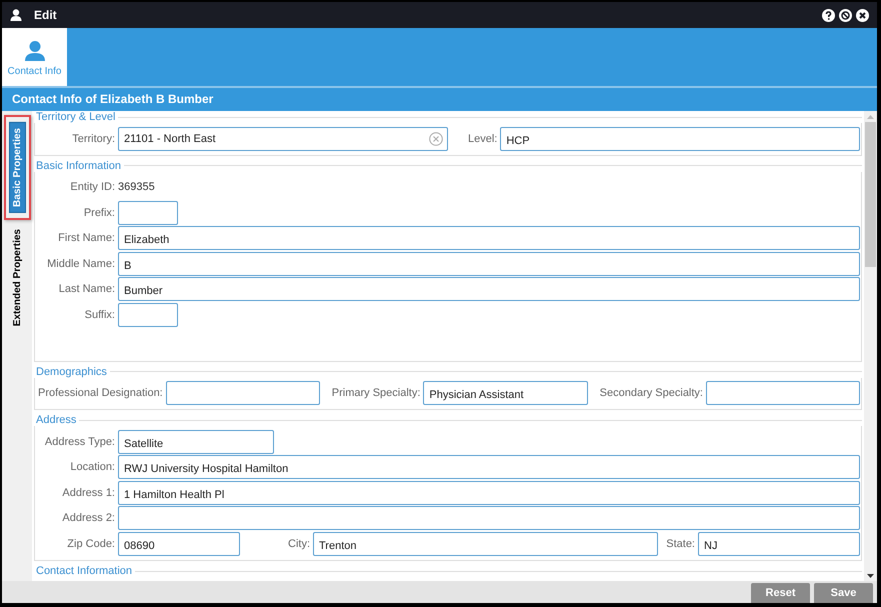 Image resolution: width=881 pixels, height=607 pixels. I want to click on input-field: Physician Assistant, so click(505, 393).